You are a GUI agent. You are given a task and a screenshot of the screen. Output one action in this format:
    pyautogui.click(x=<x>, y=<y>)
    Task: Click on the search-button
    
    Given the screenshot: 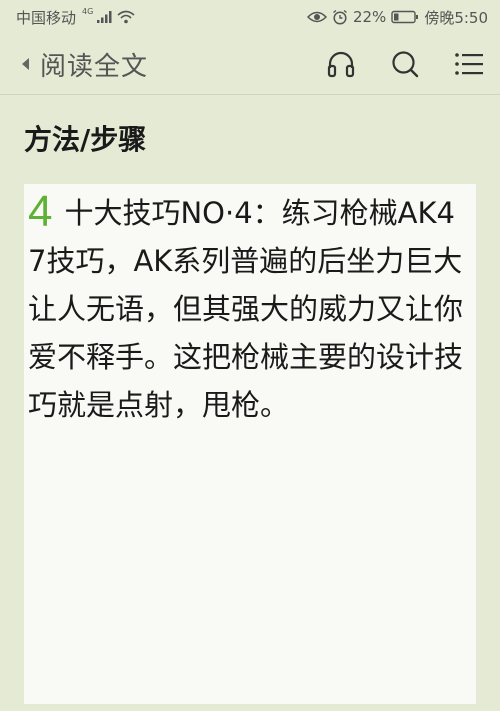 What is the action you would take?
    pyautogui.click(x=405, y=64)
    